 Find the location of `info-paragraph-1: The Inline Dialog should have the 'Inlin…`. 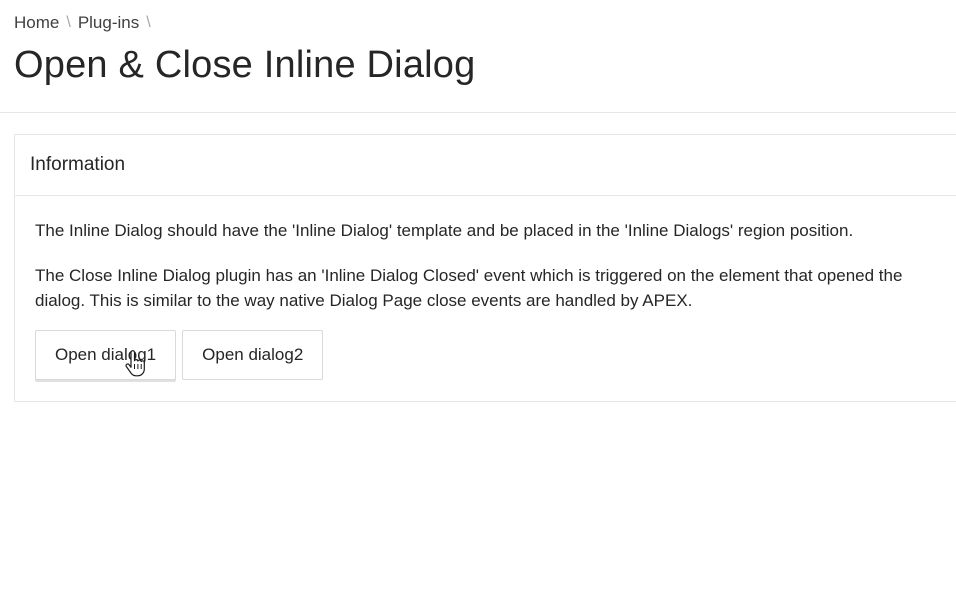

info-paragraph-1: The Inline Dialog should have the 'Inlin… is located at coordinates (444, 230).